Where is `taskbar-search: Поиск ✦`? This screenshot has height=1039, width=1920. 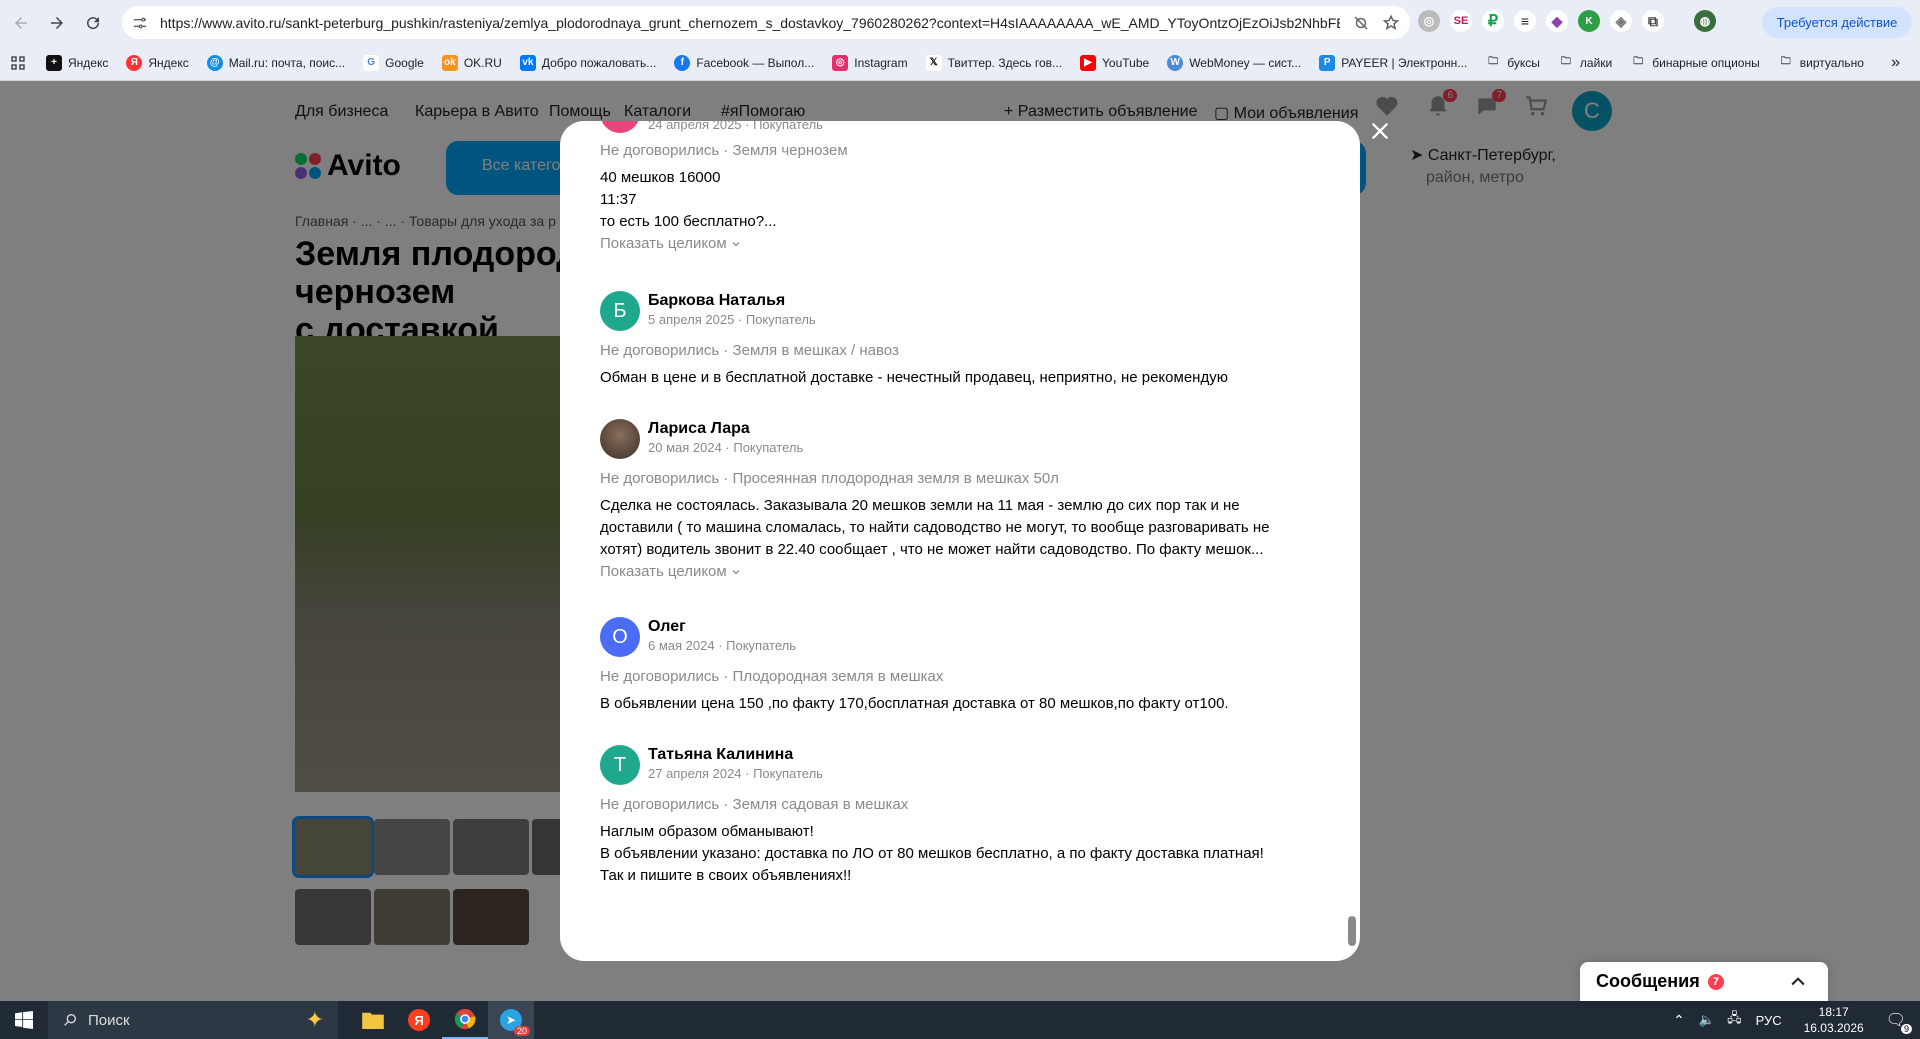 taskbar-search: Поиск ✦ is located at coordinates (193, 1020).